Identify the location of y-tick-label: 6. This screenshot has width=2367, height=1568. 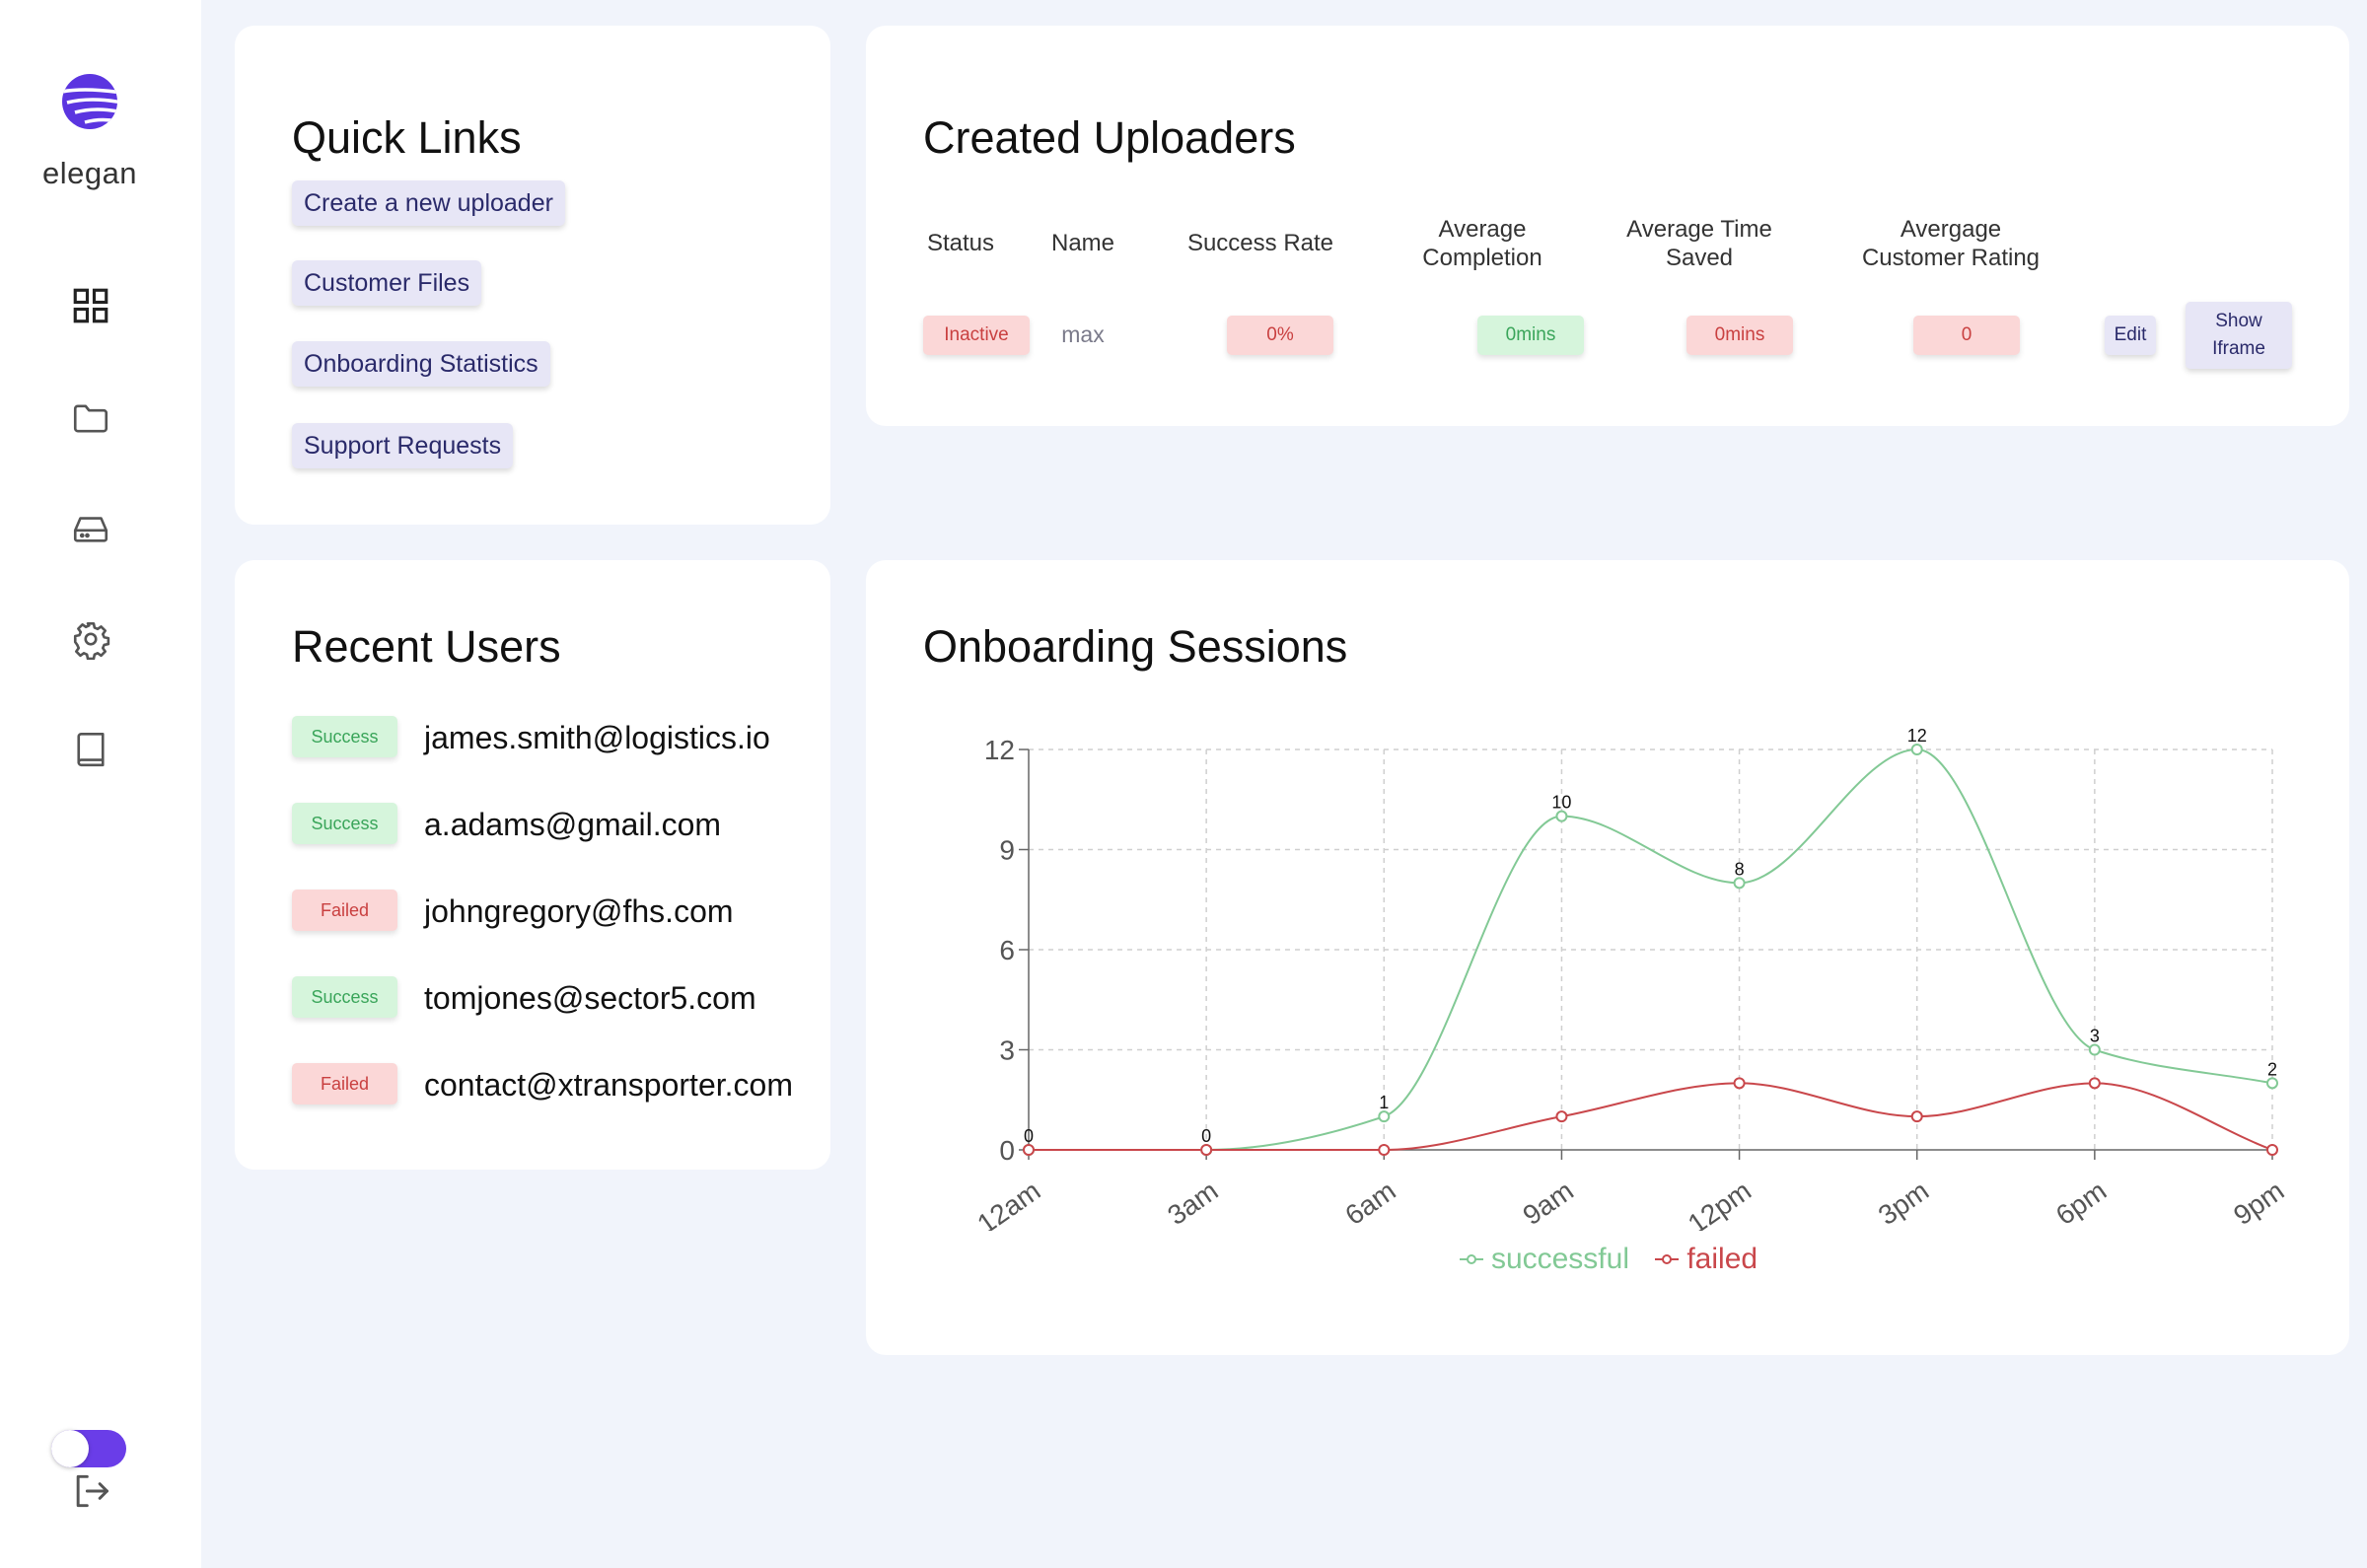
(1007, 950).